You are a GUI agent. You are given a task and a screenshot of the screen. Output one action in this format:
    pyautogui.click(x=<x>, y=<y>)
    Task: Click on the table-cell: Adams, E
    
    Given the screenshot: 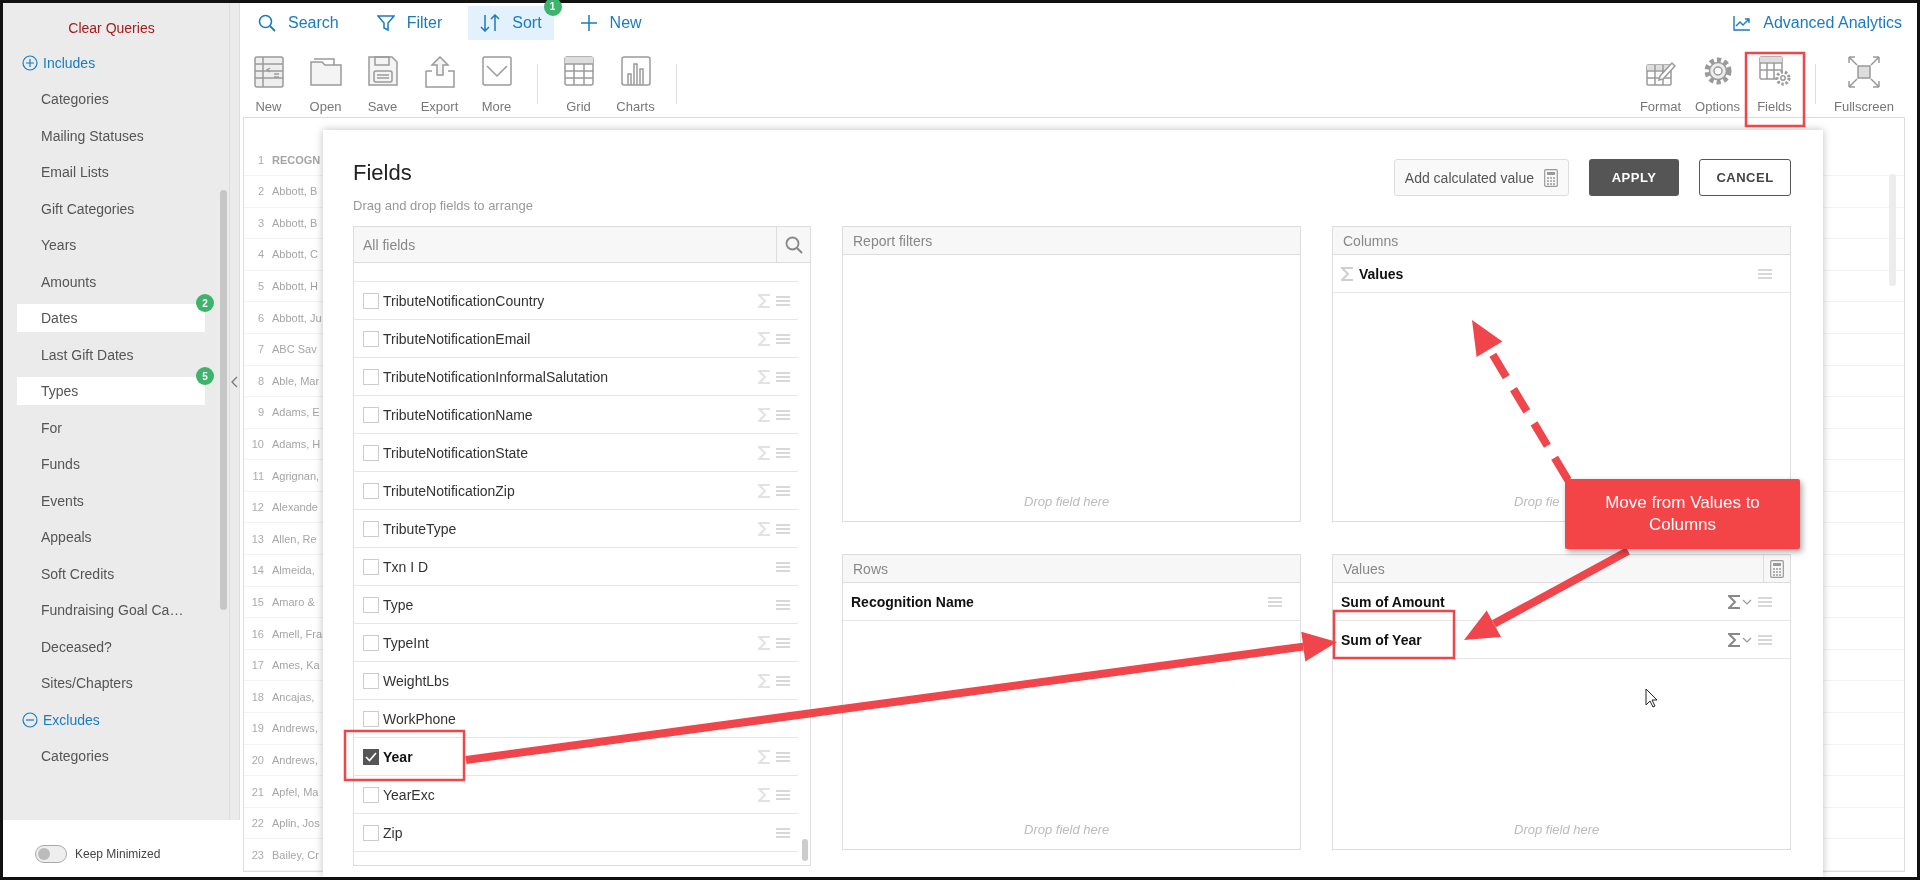 What is the action you would take?
    pyautogui.click(x=296, y=412)
    